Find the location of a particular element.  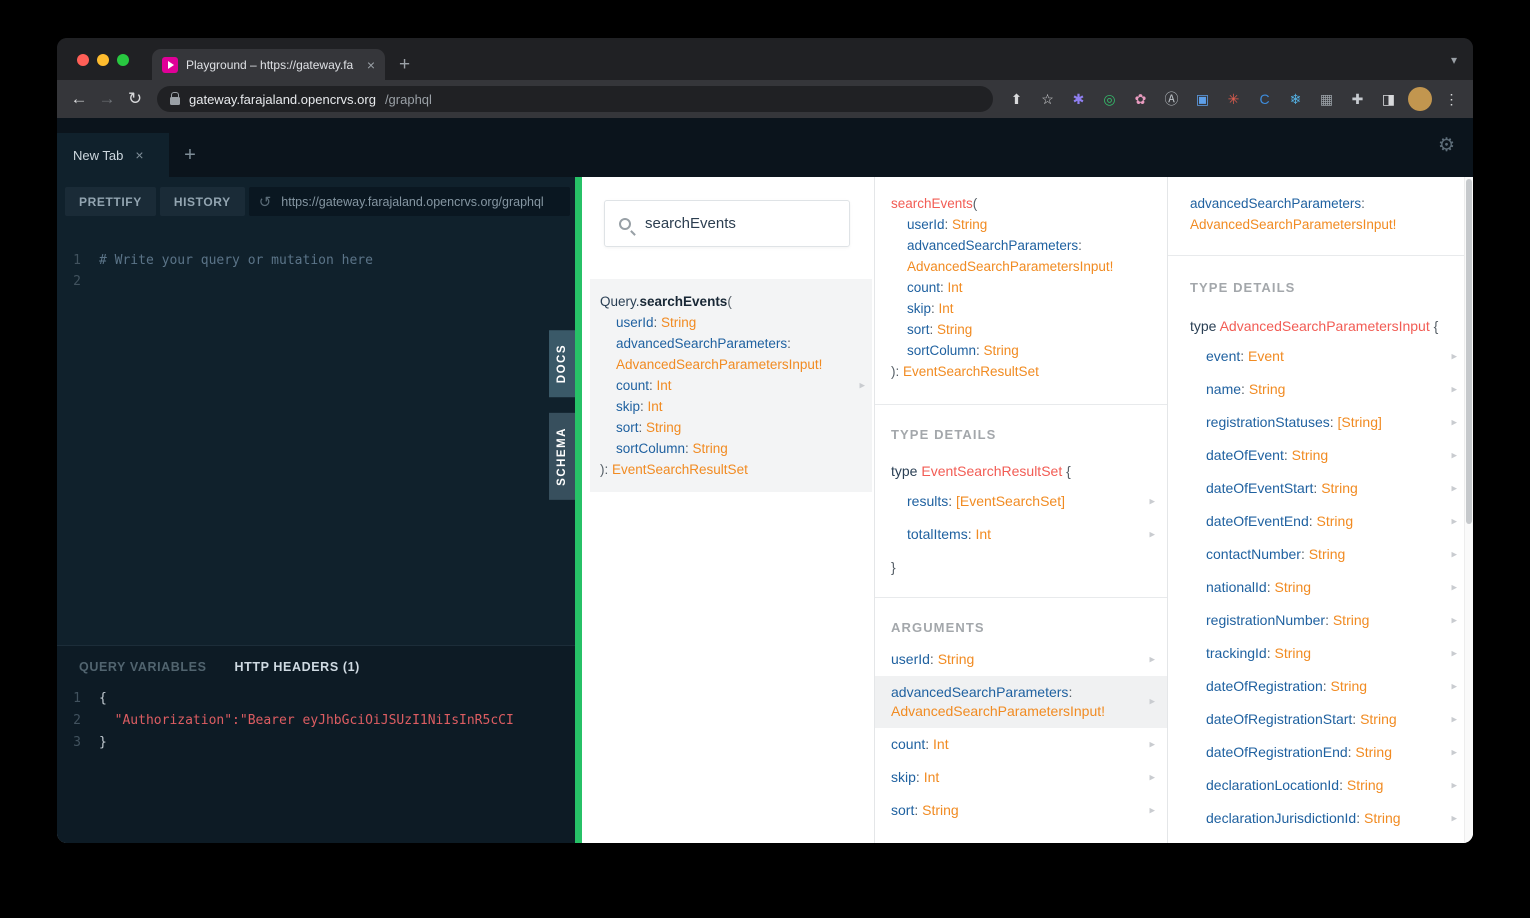

search-icon is located at coordinates (625, 223).